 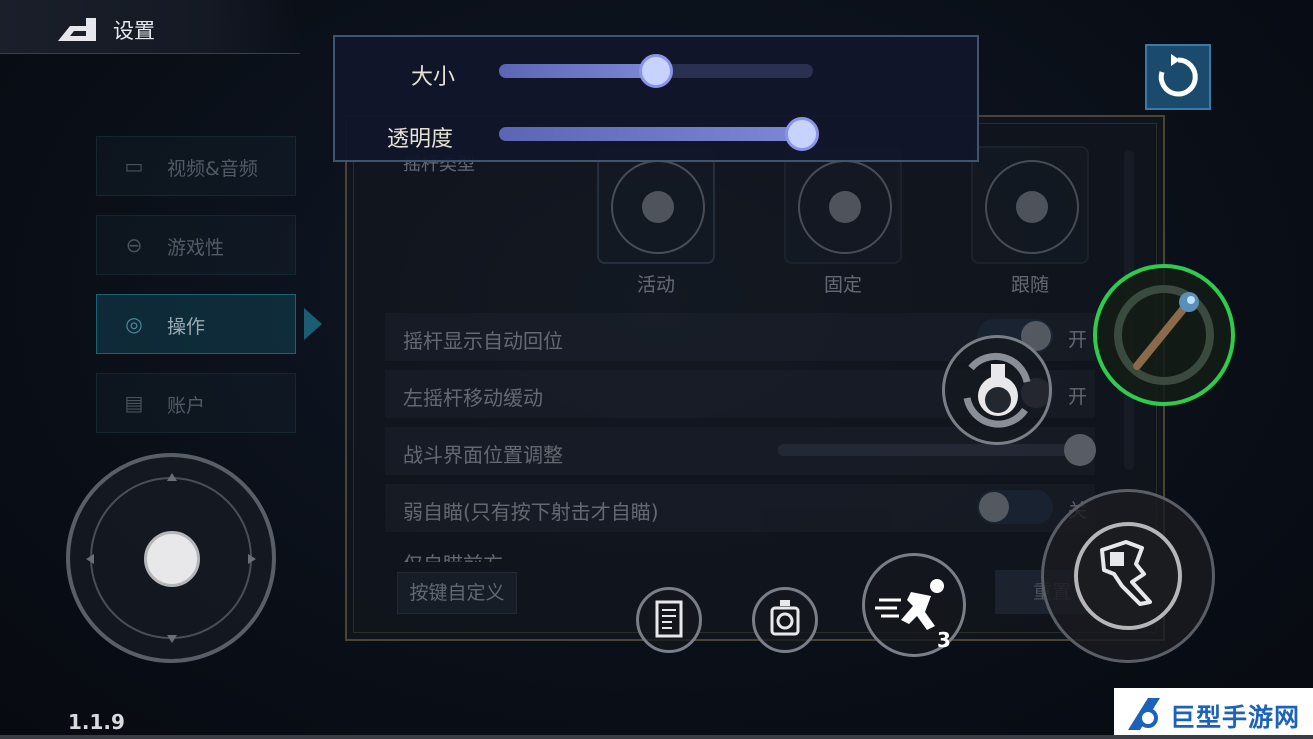 What do you see at coordinates (1144, 714) in the screenshot?
I see `watermark-logo-icon` at bounding box center [1144, 714].